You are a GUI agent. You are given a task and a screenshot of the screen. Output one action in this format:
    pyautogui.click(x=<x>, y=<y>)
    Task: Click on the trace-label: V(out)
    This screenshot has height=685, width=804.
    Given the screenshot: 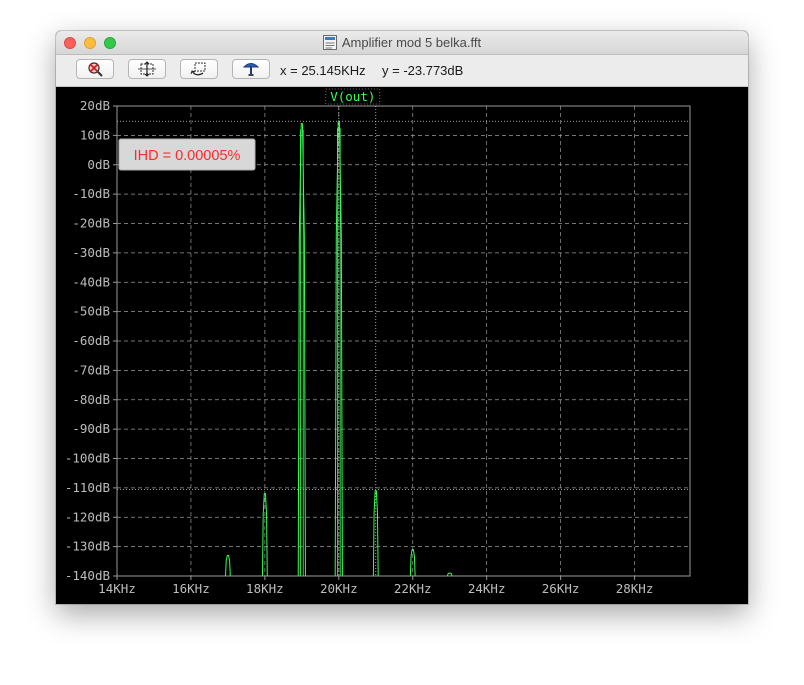 What is the action you would take?
    pyautogui.click(x=352, y=96)
    